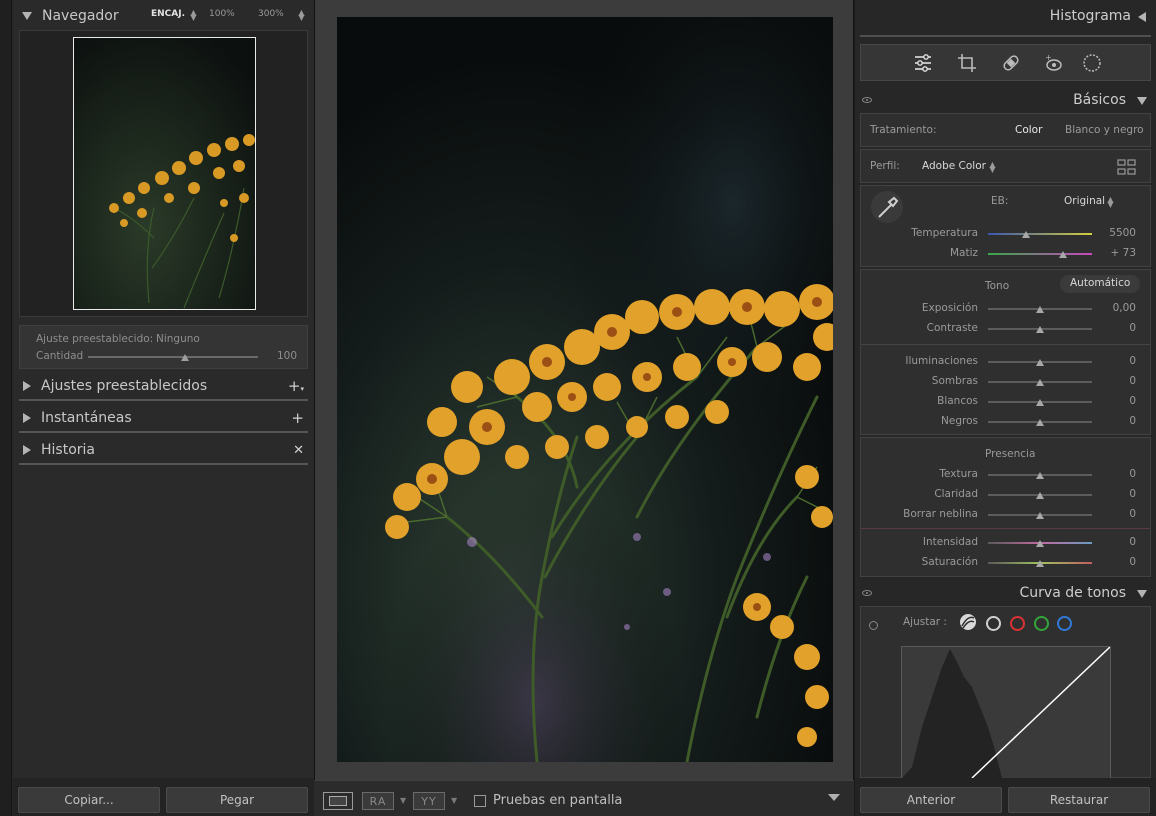 This screenshot has width=1156, height=816. I want to click on tint-value: + 73, so click(1118, 253).